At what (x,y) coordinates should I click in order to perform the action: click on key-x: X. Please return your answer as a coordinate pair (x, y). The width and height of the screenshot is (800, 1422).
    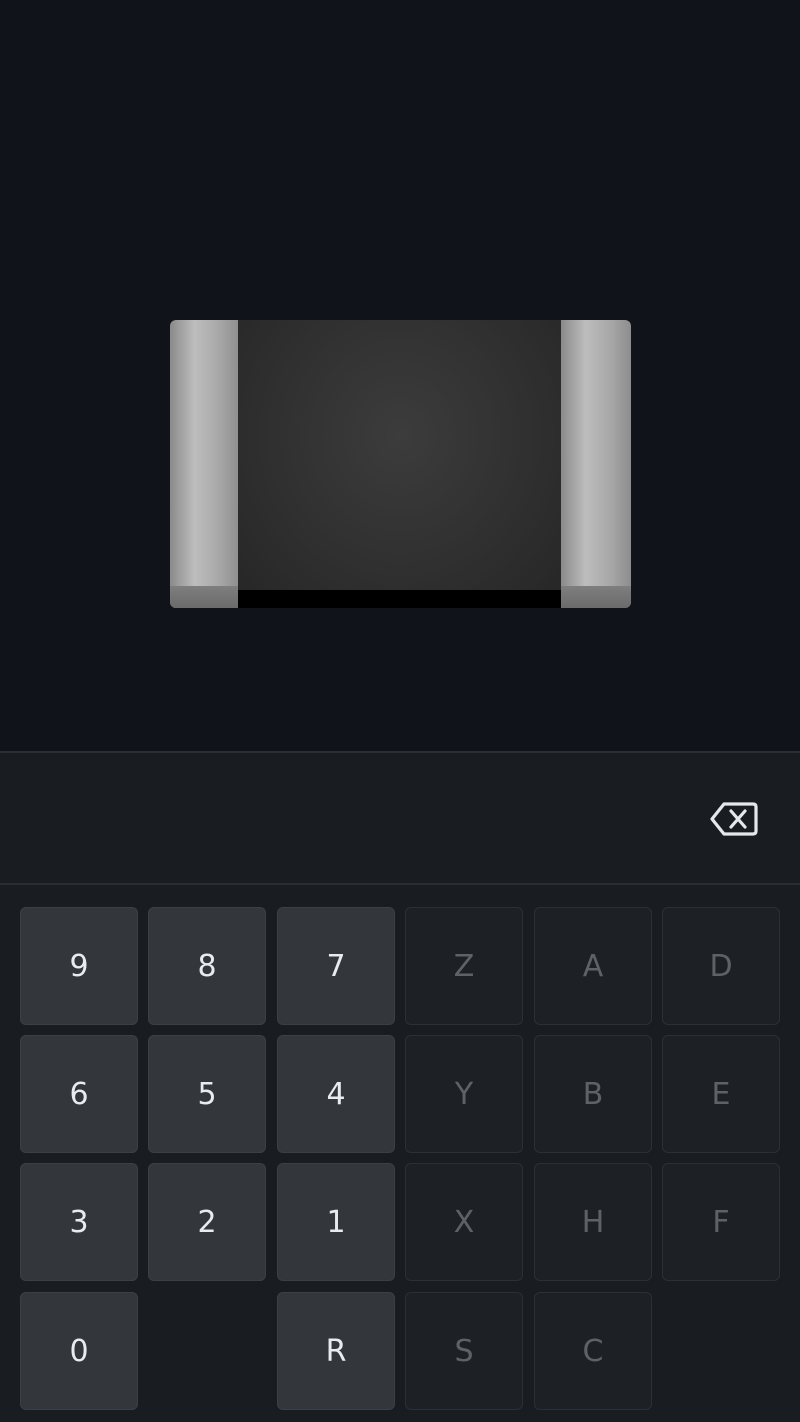
    Looking at the image, I should click on (464, 1222).